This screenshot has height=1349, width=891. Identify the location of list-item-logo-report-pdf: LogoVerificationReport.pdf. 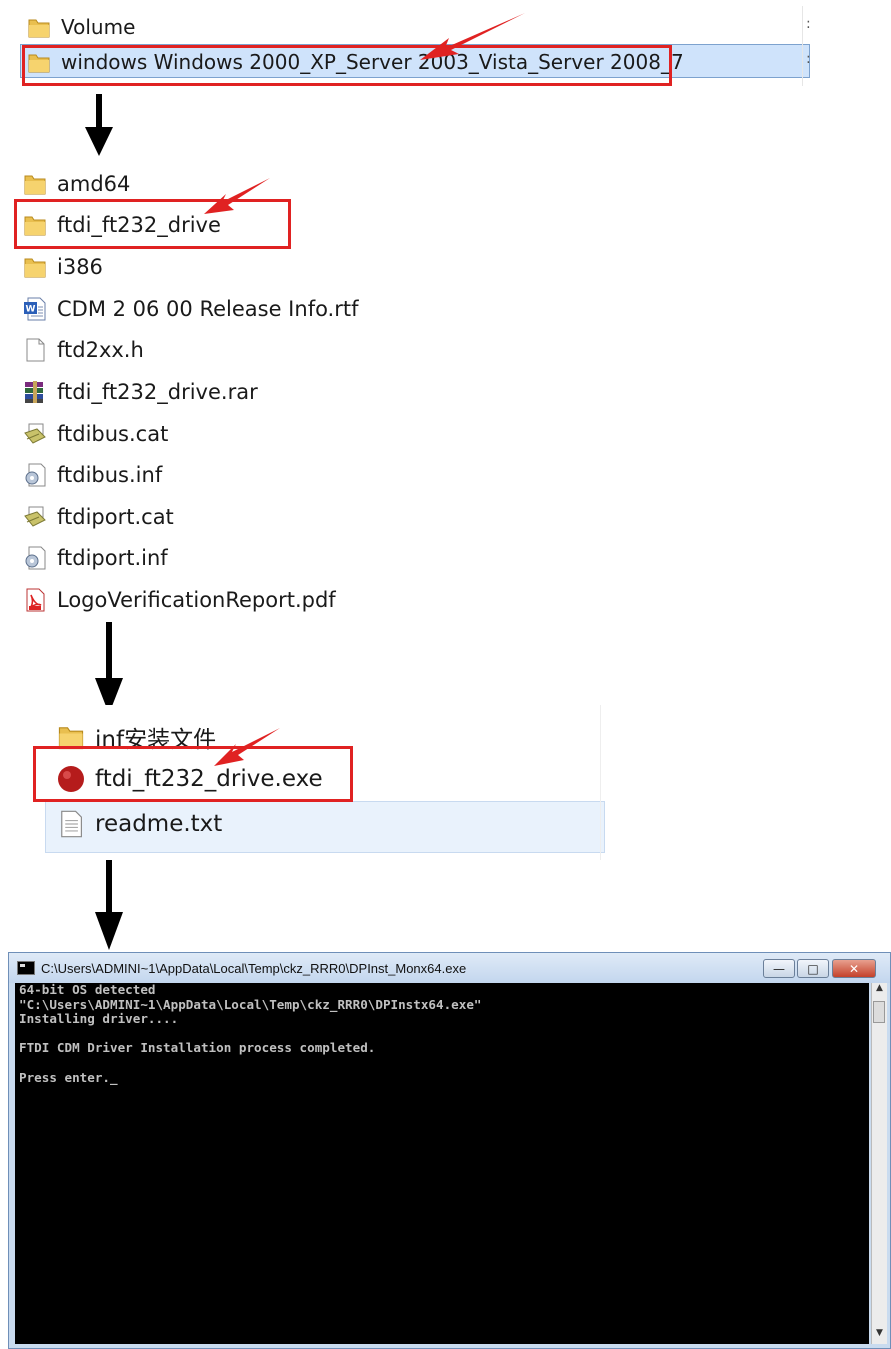
(179, 600).